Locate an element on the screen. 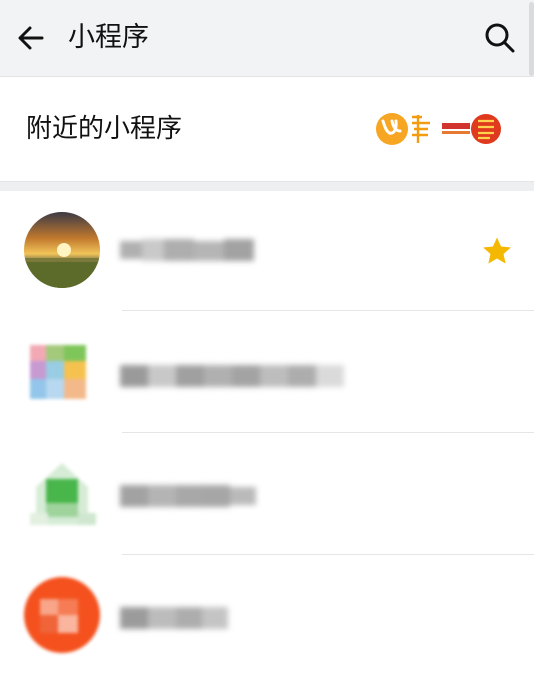 The image size is (534, 675). text-logo-icon is located at coordinates (456, 128).